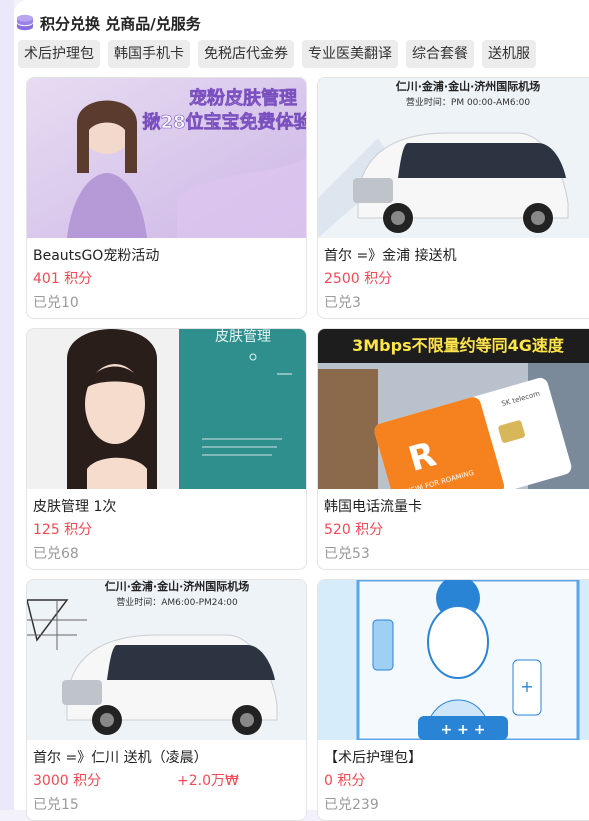 The height and width of the screenshot is (821, 589). I want to click on product-name: 皮肤管理 1次, so click(75, 507).